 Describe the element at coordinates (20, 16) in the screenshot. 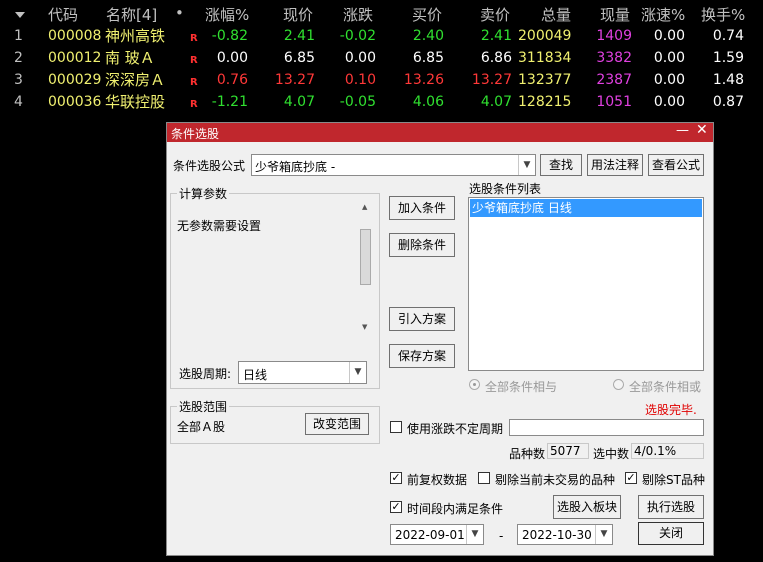

I see `sort-arrow-icon` at that location.